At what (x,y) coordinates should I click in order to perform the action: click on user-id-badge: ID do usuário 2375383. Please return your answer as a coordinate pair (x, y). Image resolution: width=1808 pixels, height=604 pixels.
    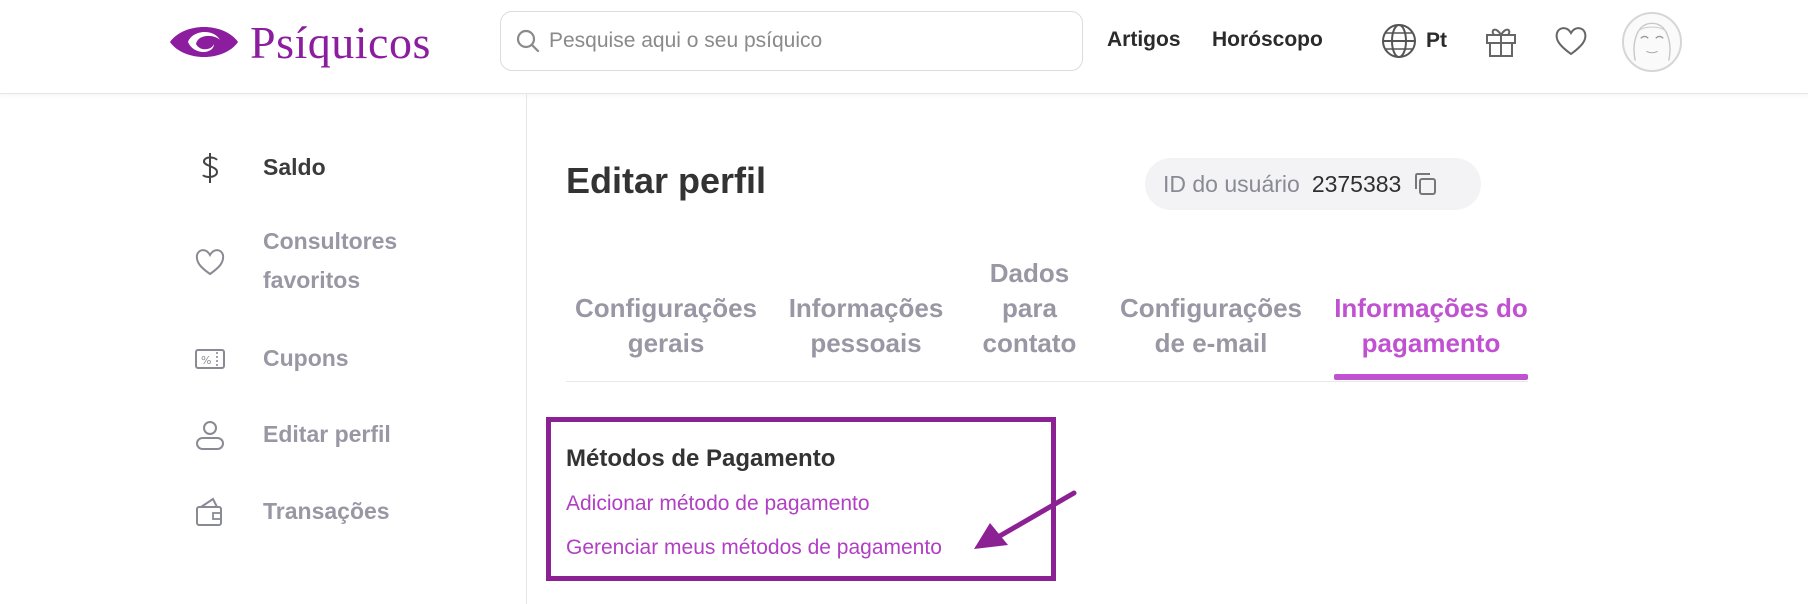
    Looking at the image, I should click on (1313, 184).